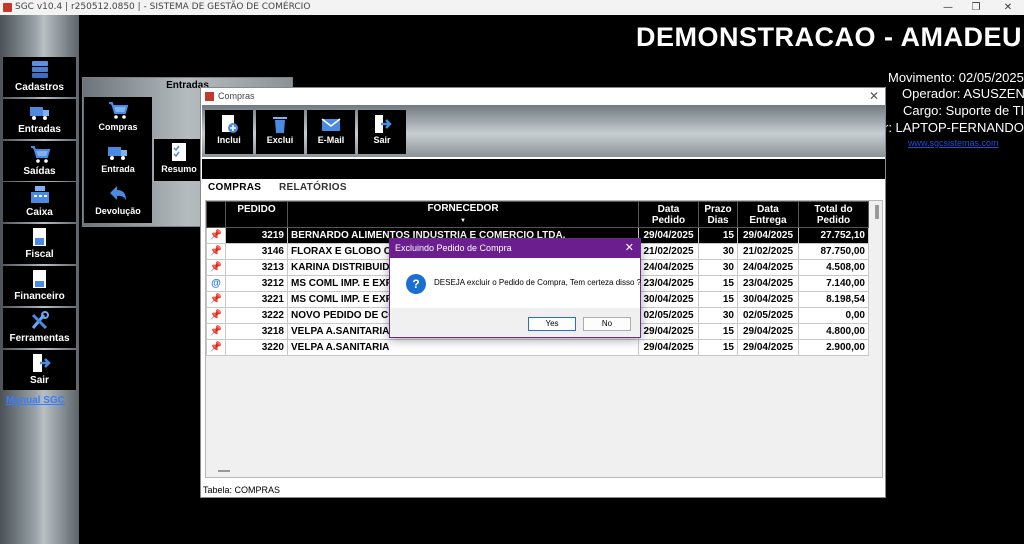 The height and width of the screenshot is (544, 1024). I want to click on cell-total: 0,00, so click(833, 315).